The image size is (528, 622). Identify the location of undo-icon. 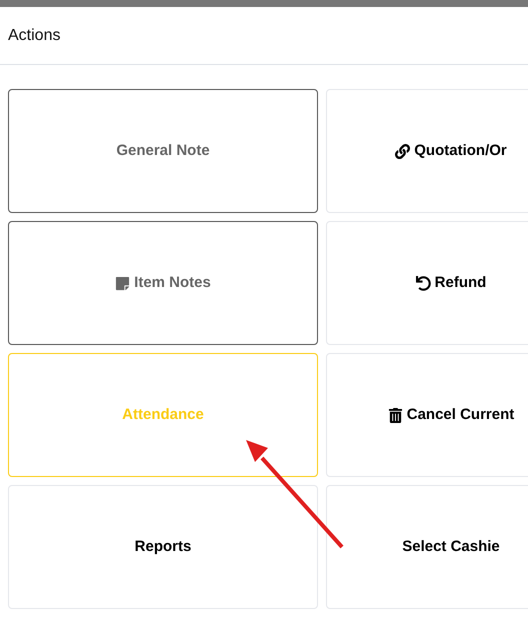
(423, 283).